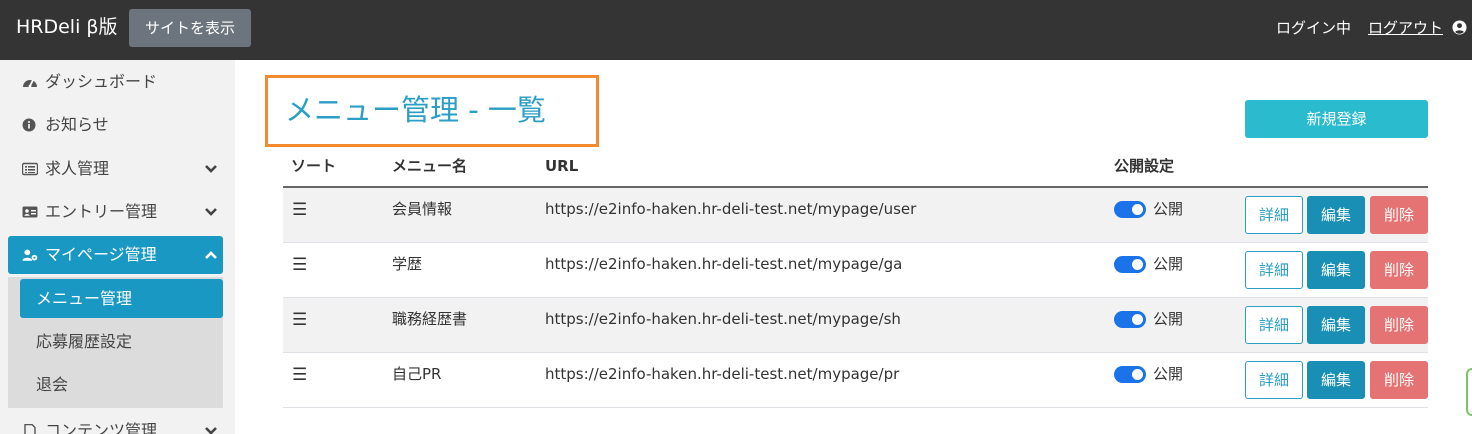 Image resolution: width=1472 pixels, height=434 pixels. I want to click on column-header-url: URL, so click(562, 166).